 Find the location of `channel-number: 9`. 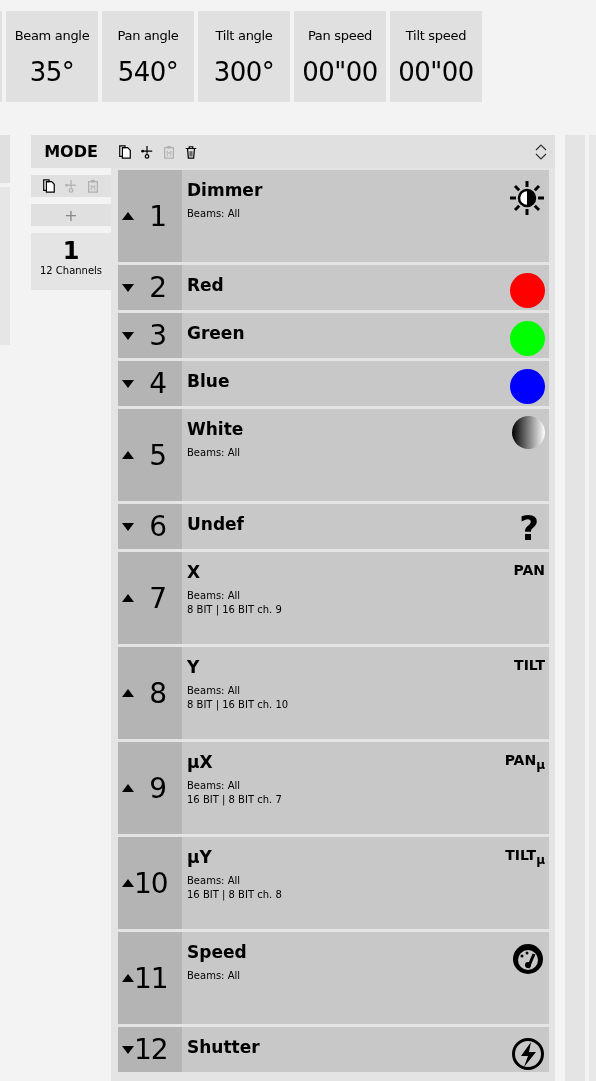

channel-number: 9 is located at coordinates (157, 788).